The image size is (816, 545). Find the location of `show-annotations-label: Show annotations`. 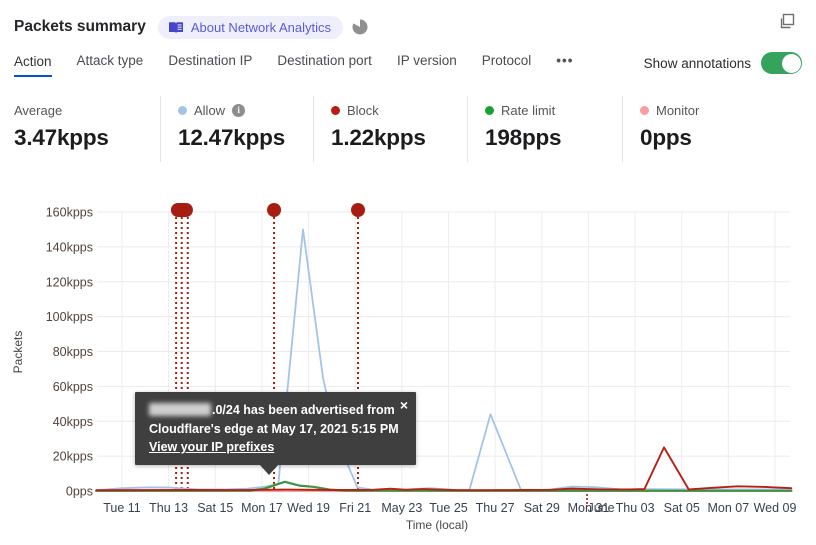

show-annotations-label: Show annotations is located at coordinates (697, 63).